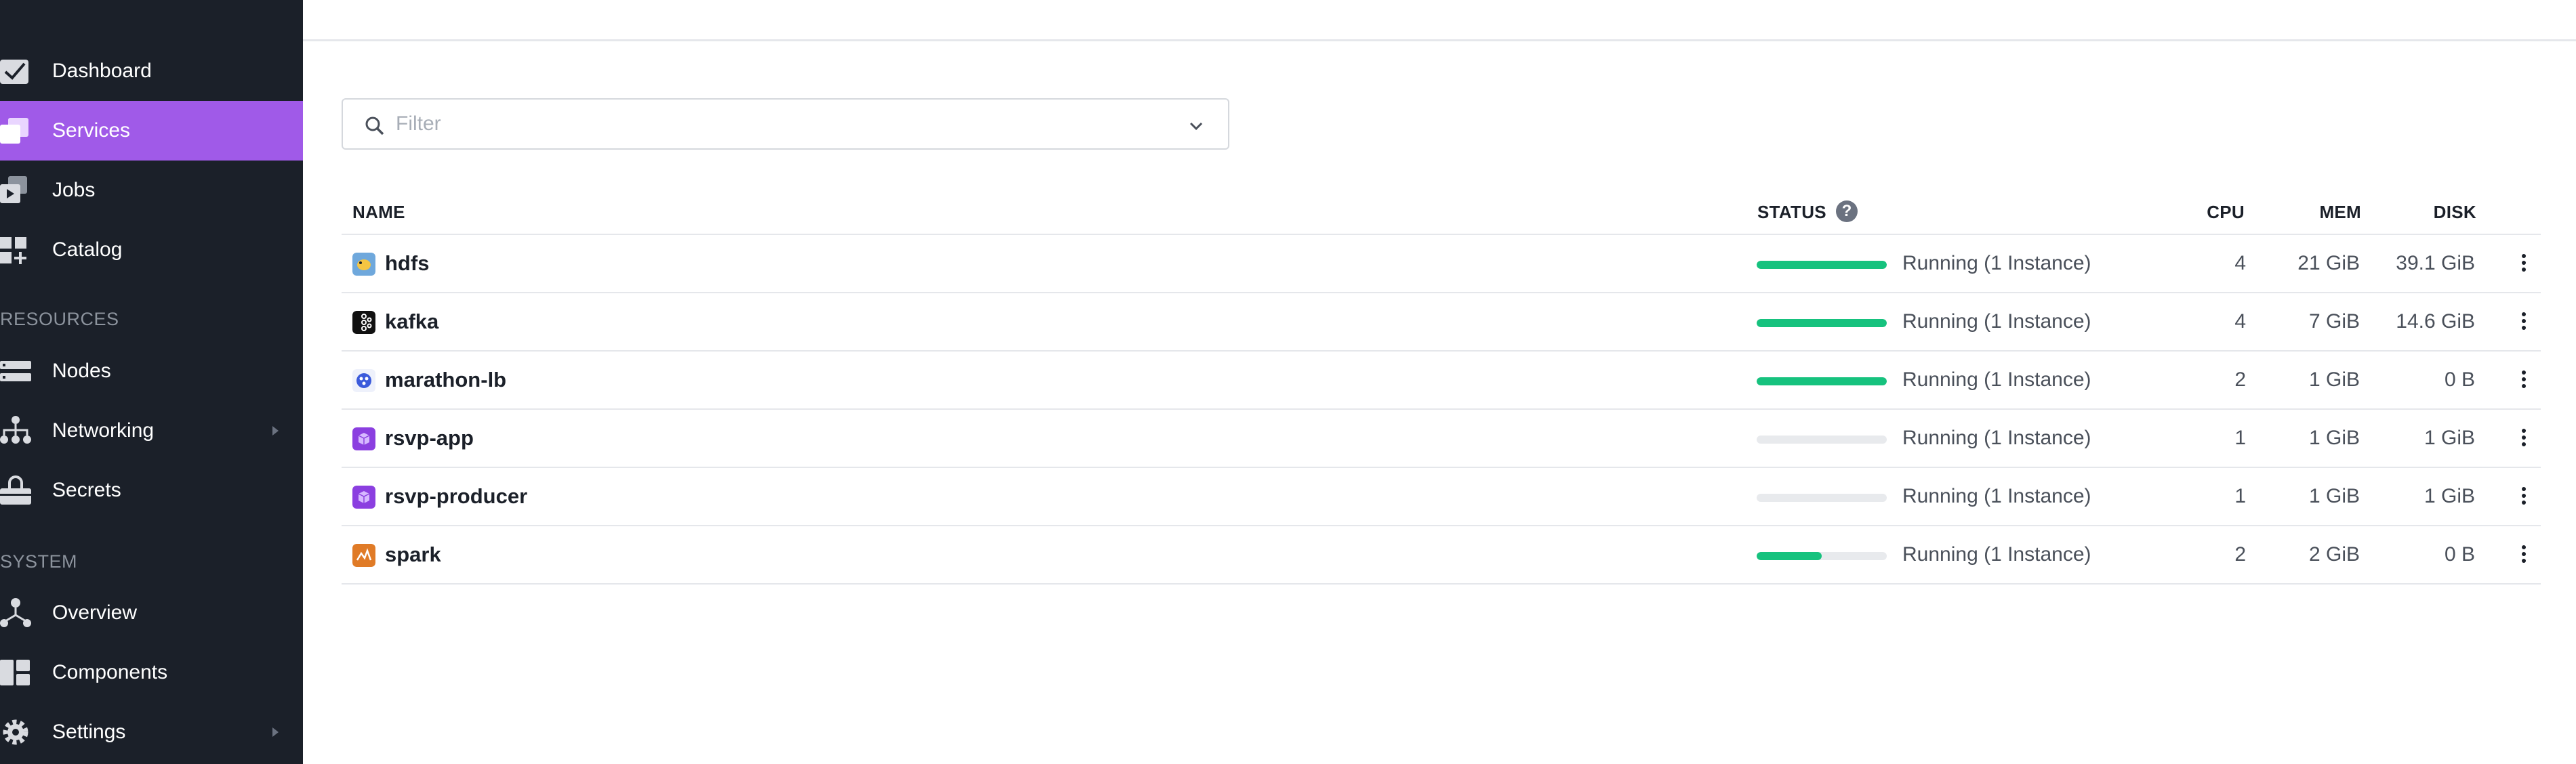  I want to click on catalog-icon, so click(13, 250).